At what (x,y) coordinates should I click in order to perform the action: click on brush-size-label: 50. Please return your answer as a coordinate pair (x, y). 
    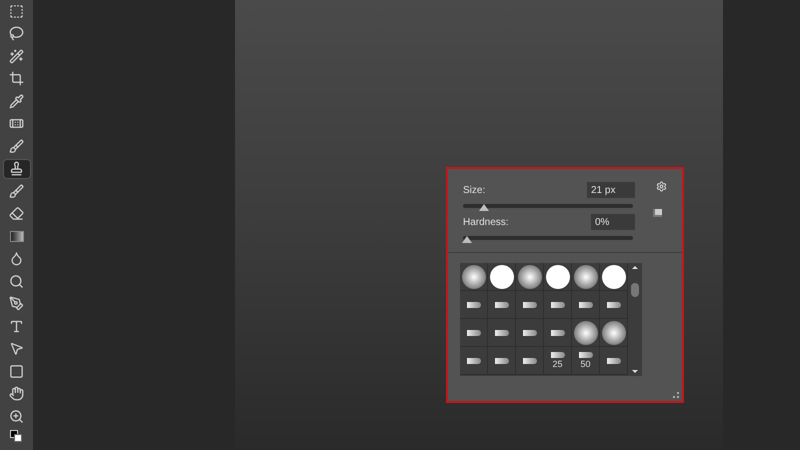
    Looking at the image, I should click on (585, 364).